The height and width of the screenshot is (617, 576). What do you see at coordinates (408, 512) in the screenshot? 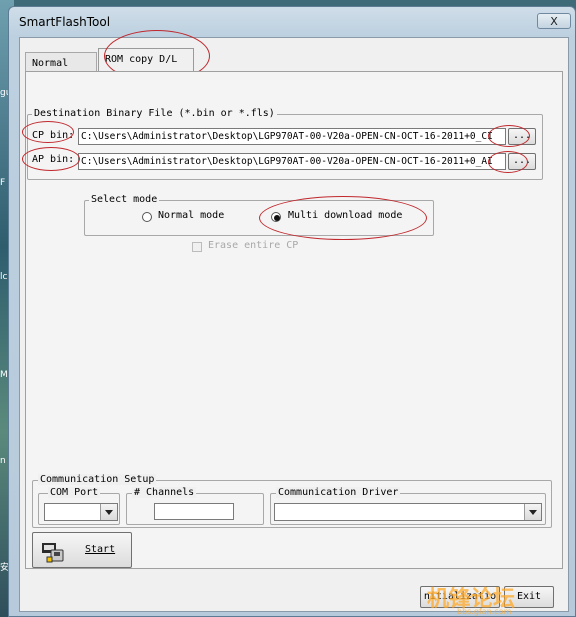
I see `driver-select` at bounding box center [408, 512].